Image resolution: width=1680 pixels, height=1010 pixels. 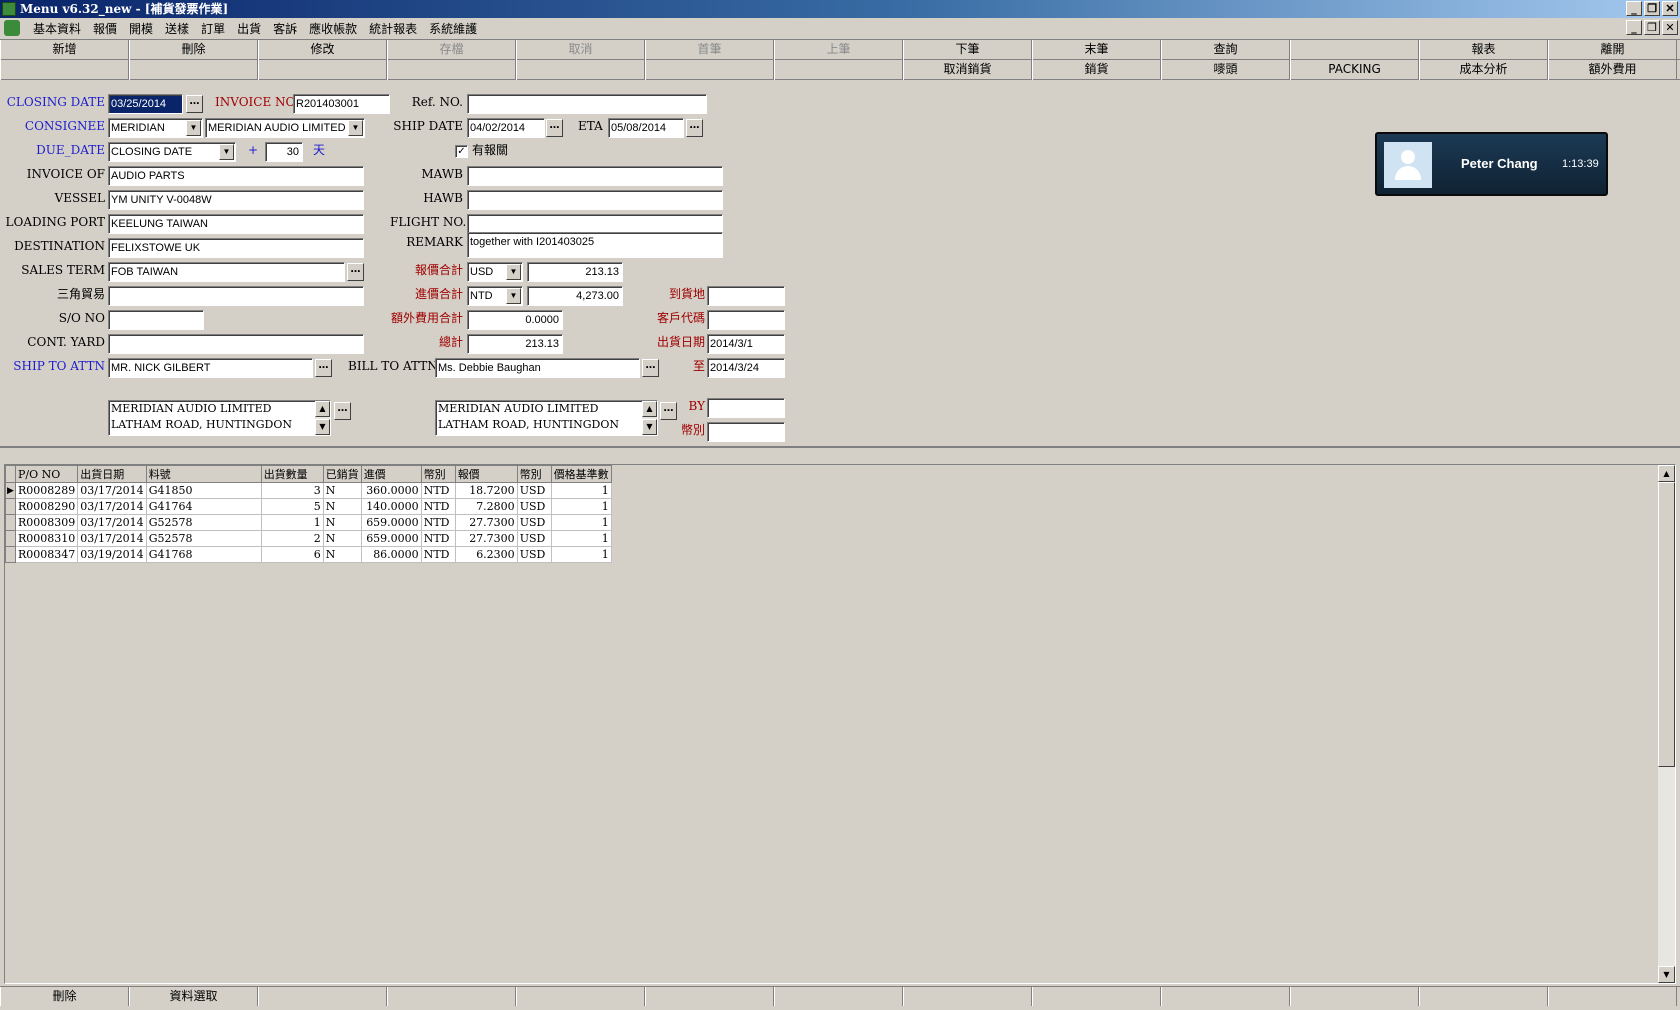 I want to click on menu-item-4: 送樣, so click(x=177, y=29).